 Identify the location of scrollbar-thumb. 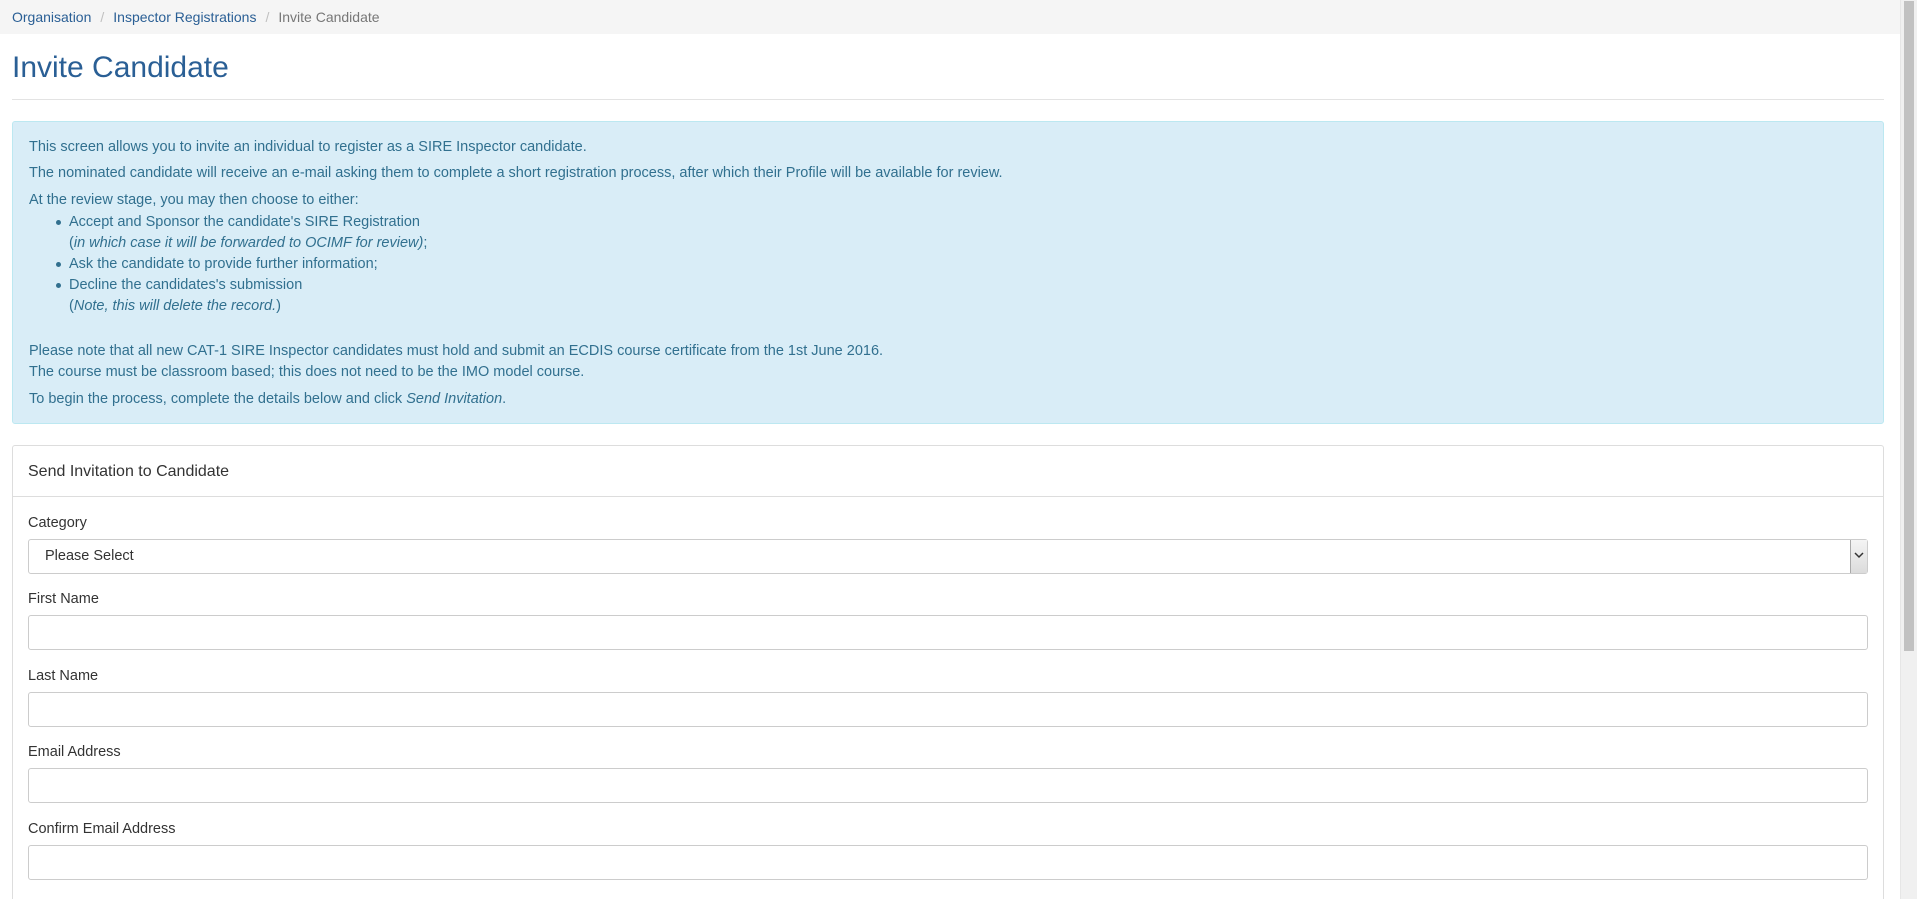
(1909, 326).